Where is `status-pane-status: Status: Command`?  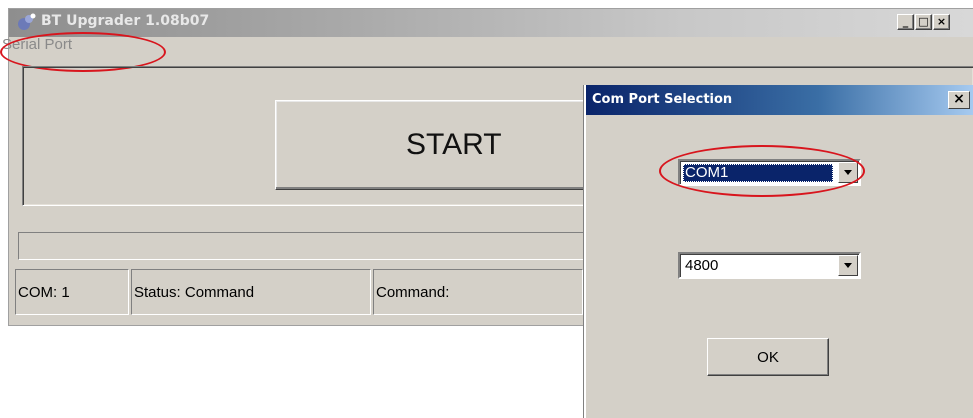 status-pane-status: Status: Command is located at coordinates (251, 292).